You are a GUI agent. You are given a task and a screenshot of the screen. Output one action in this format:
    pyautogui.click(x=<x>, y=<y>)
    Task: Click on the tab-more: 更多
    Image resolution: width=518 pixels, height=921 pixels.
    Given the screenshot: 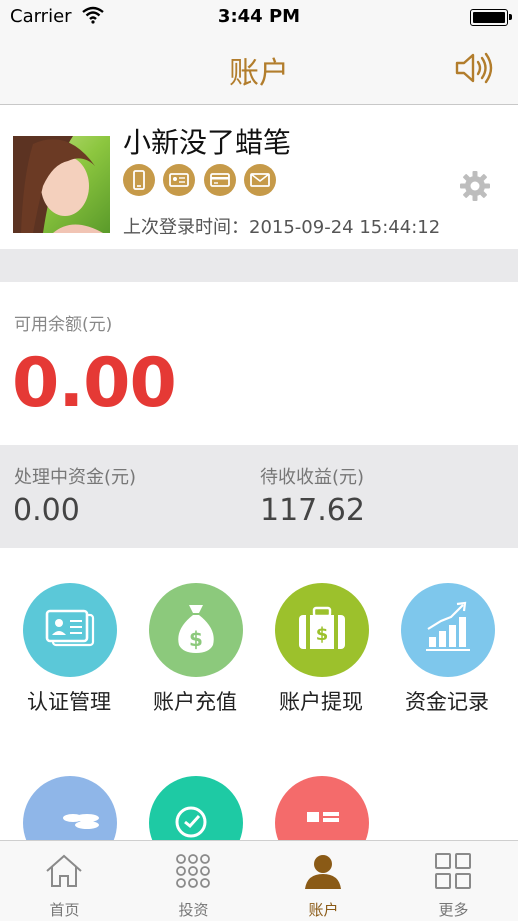 What is the action you would take?
    pyautogui.click(x=453, y=881)
    